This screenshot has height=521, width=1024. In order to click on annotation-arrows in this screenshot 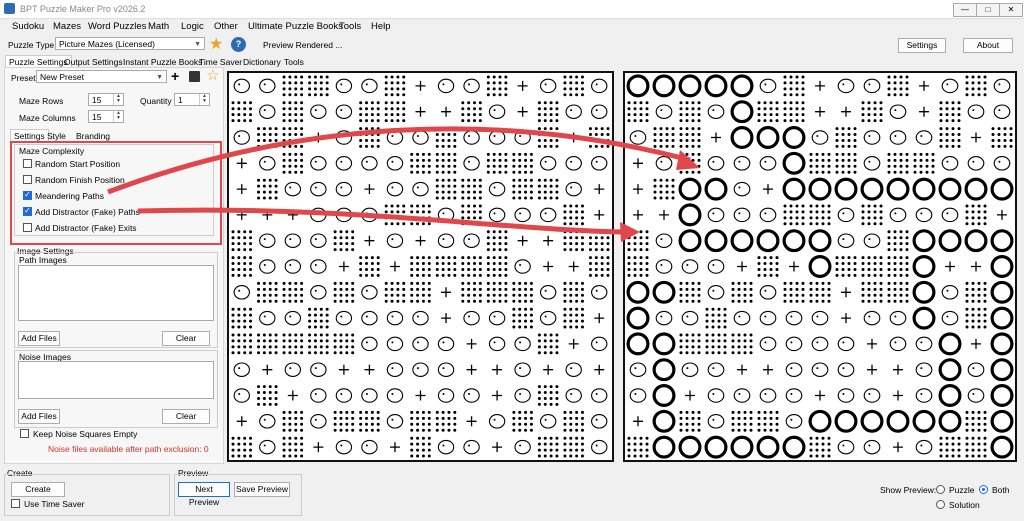, I will do `click(403, 184)`.